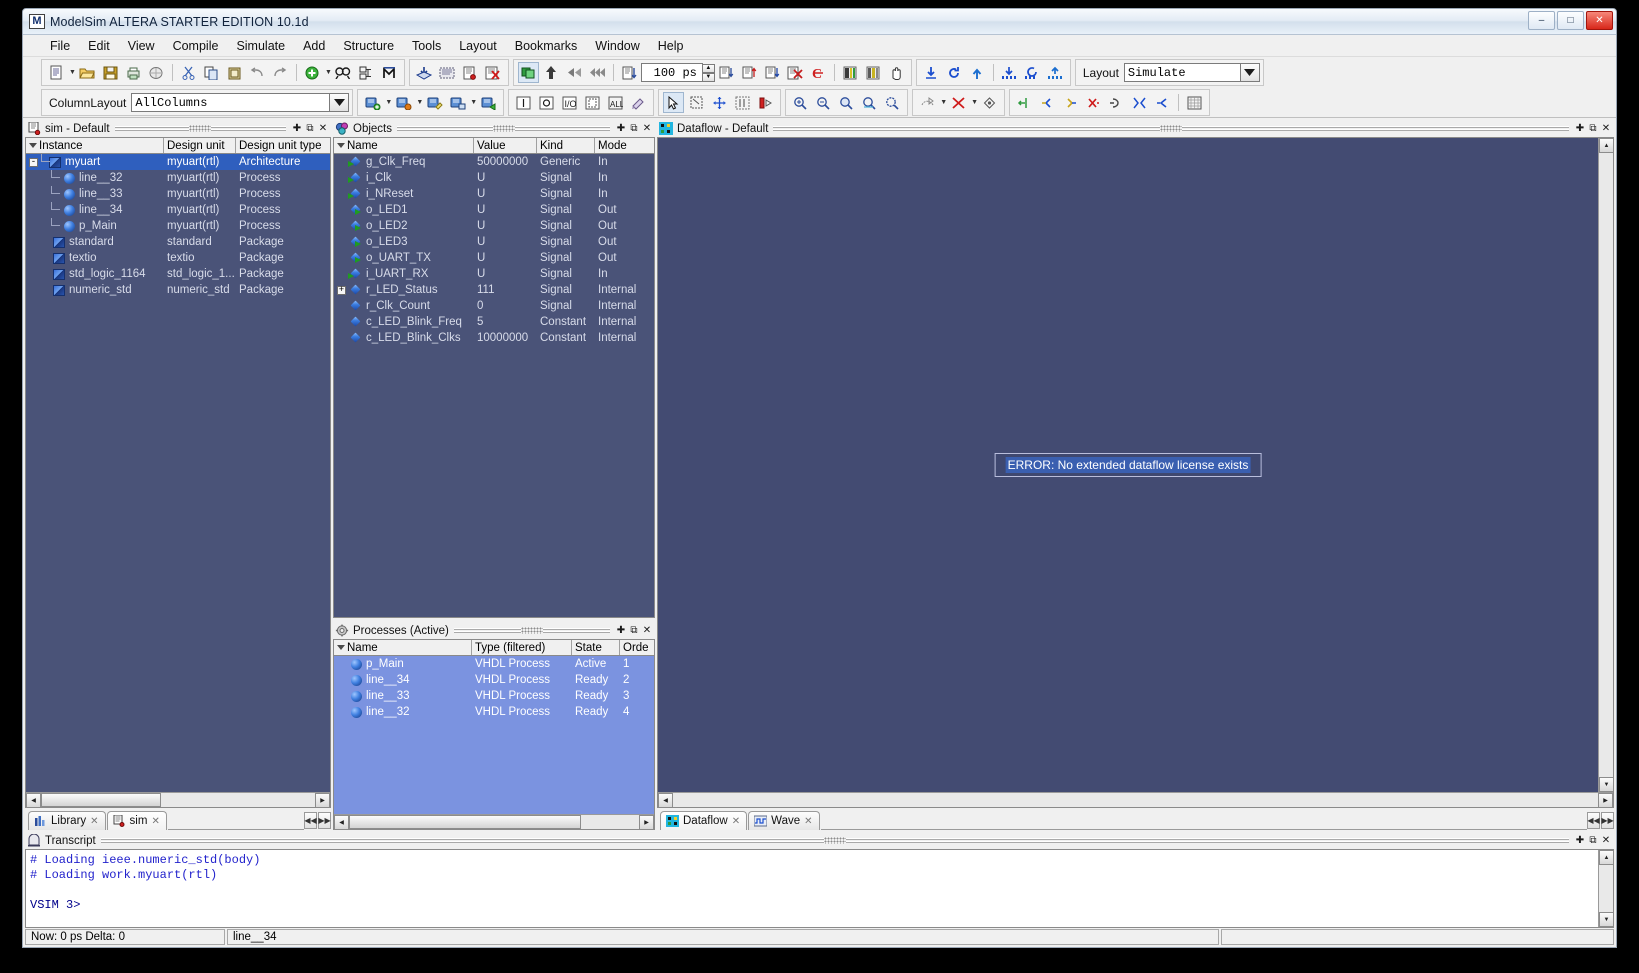 The height and width of the screenshot is (973, 1639). What do you see at coordinates (989, 102) in the screenshot?
I see `trace-event-icon` at bounding box center [989, 102].